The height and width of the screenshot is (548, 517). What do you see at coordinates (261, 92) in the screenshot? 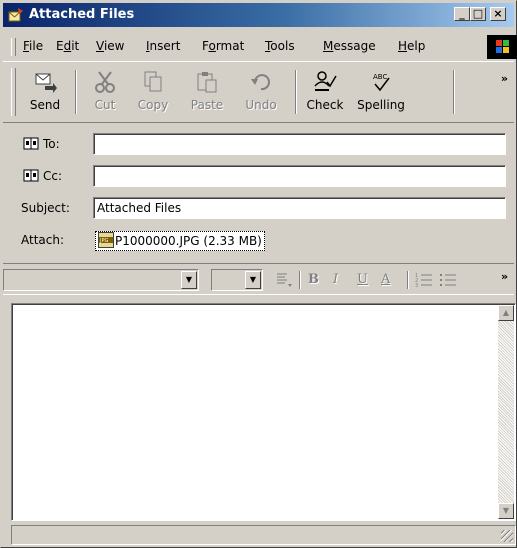
I see `undo-button: Undo` at bounding box center [261, 92].